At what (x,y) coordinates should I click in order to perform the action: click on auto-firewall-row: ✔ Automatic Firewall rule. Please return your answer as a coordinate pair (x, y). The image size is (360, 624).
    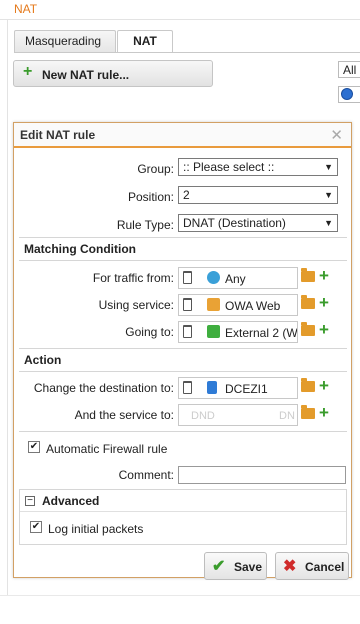
    Looking at the image, I should click on (183, 450).